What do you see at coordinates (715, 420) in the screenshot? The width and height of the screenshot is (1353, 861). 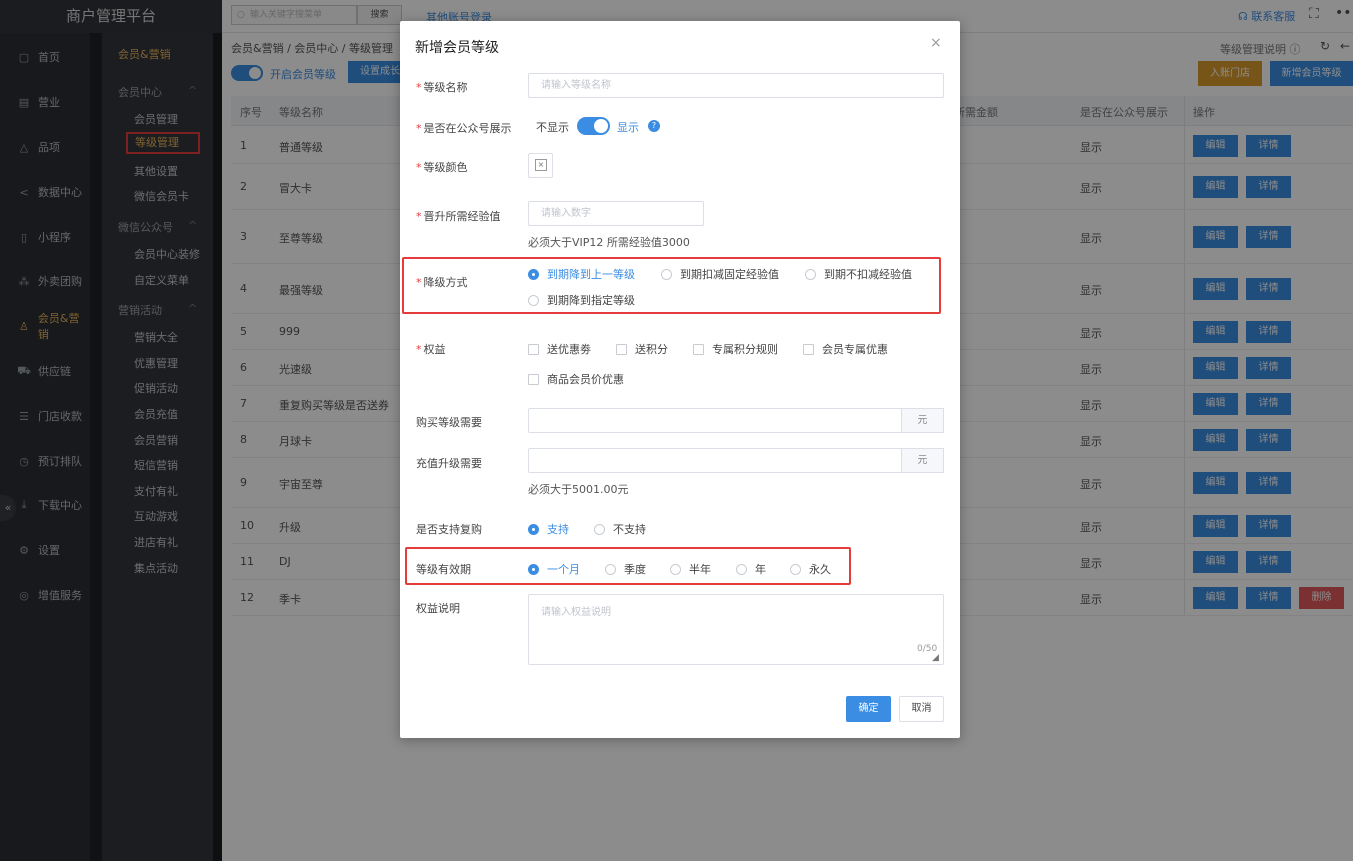 I see `buy-amount-input` at bounding box center [715, 420].